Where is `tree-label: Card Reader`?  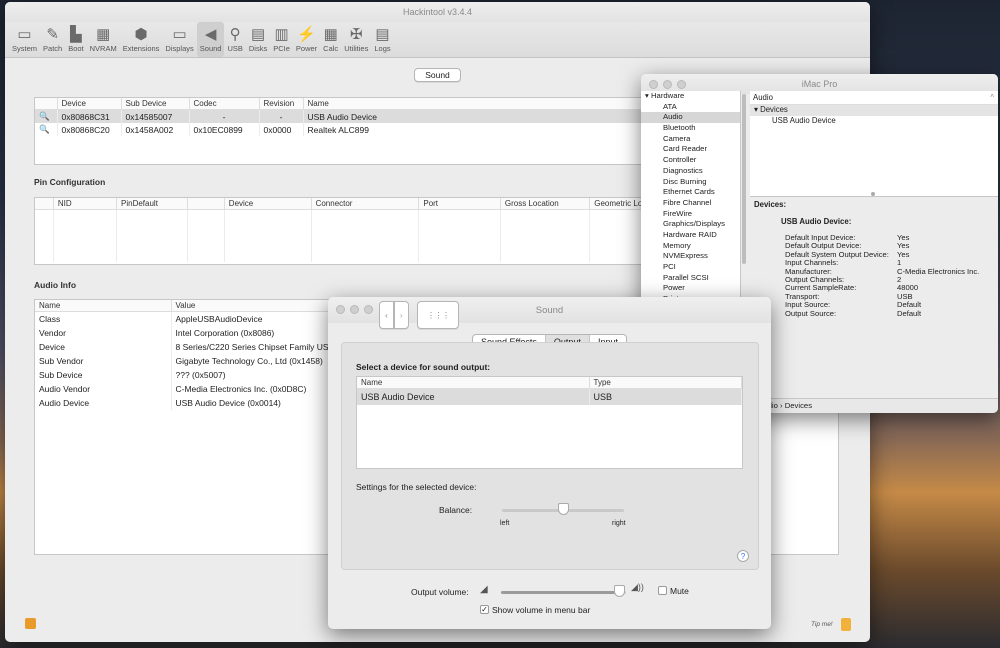 tree-label: Card Reader is located at coordinates (685, 149).